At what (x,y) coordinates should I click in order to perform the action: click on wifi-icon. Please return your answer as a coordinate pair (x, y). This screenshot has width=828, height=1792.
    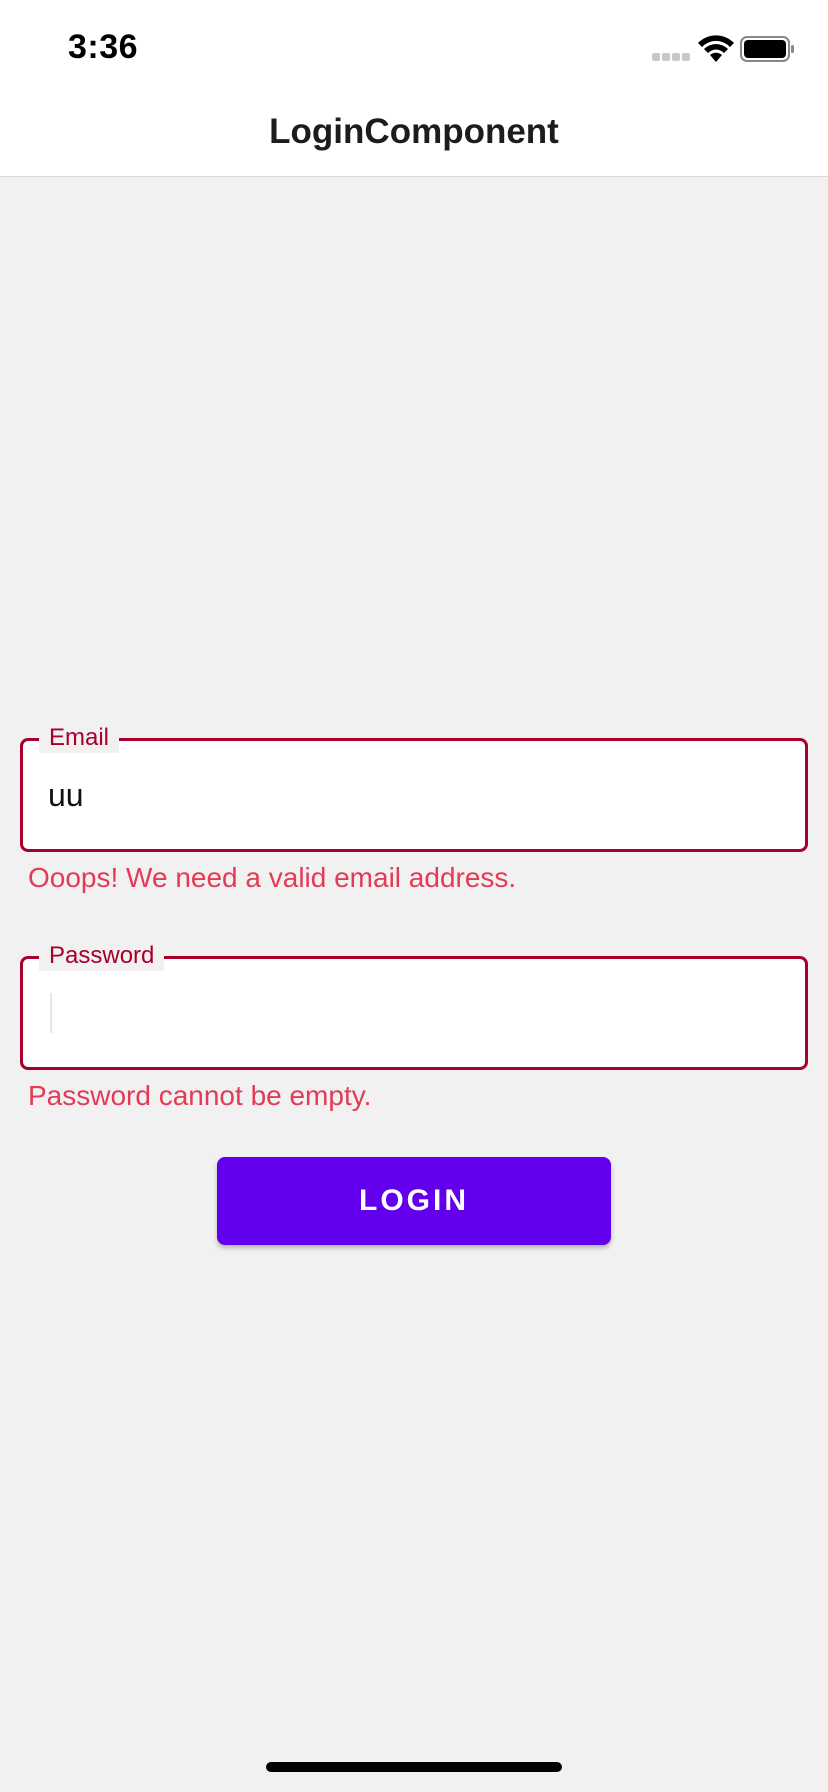
    Looking at the image, I should click on (716, 48).